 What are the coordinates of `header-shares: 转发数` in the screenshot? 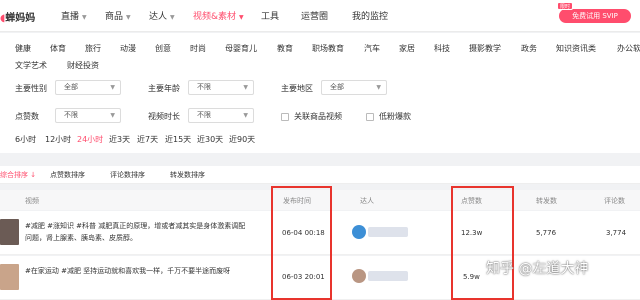 It's located at (546, 201).